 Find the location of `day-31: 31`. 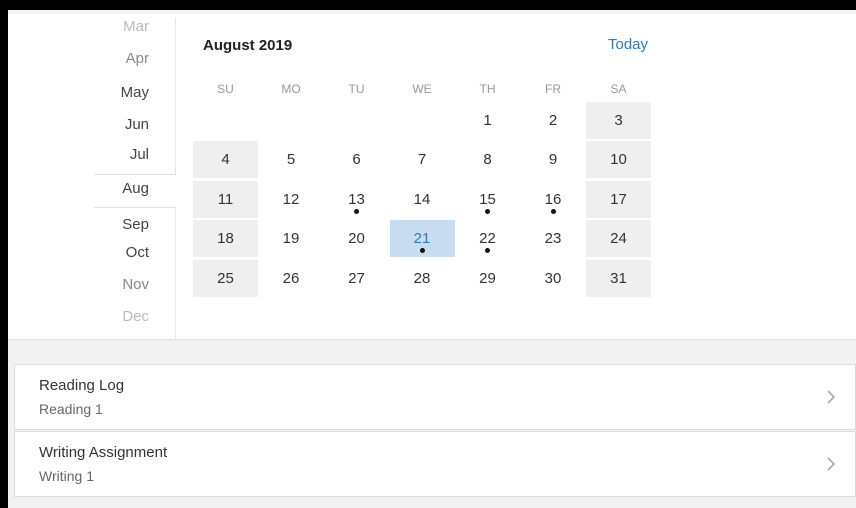

day-31: 31 is located at coordinates (618, 278).